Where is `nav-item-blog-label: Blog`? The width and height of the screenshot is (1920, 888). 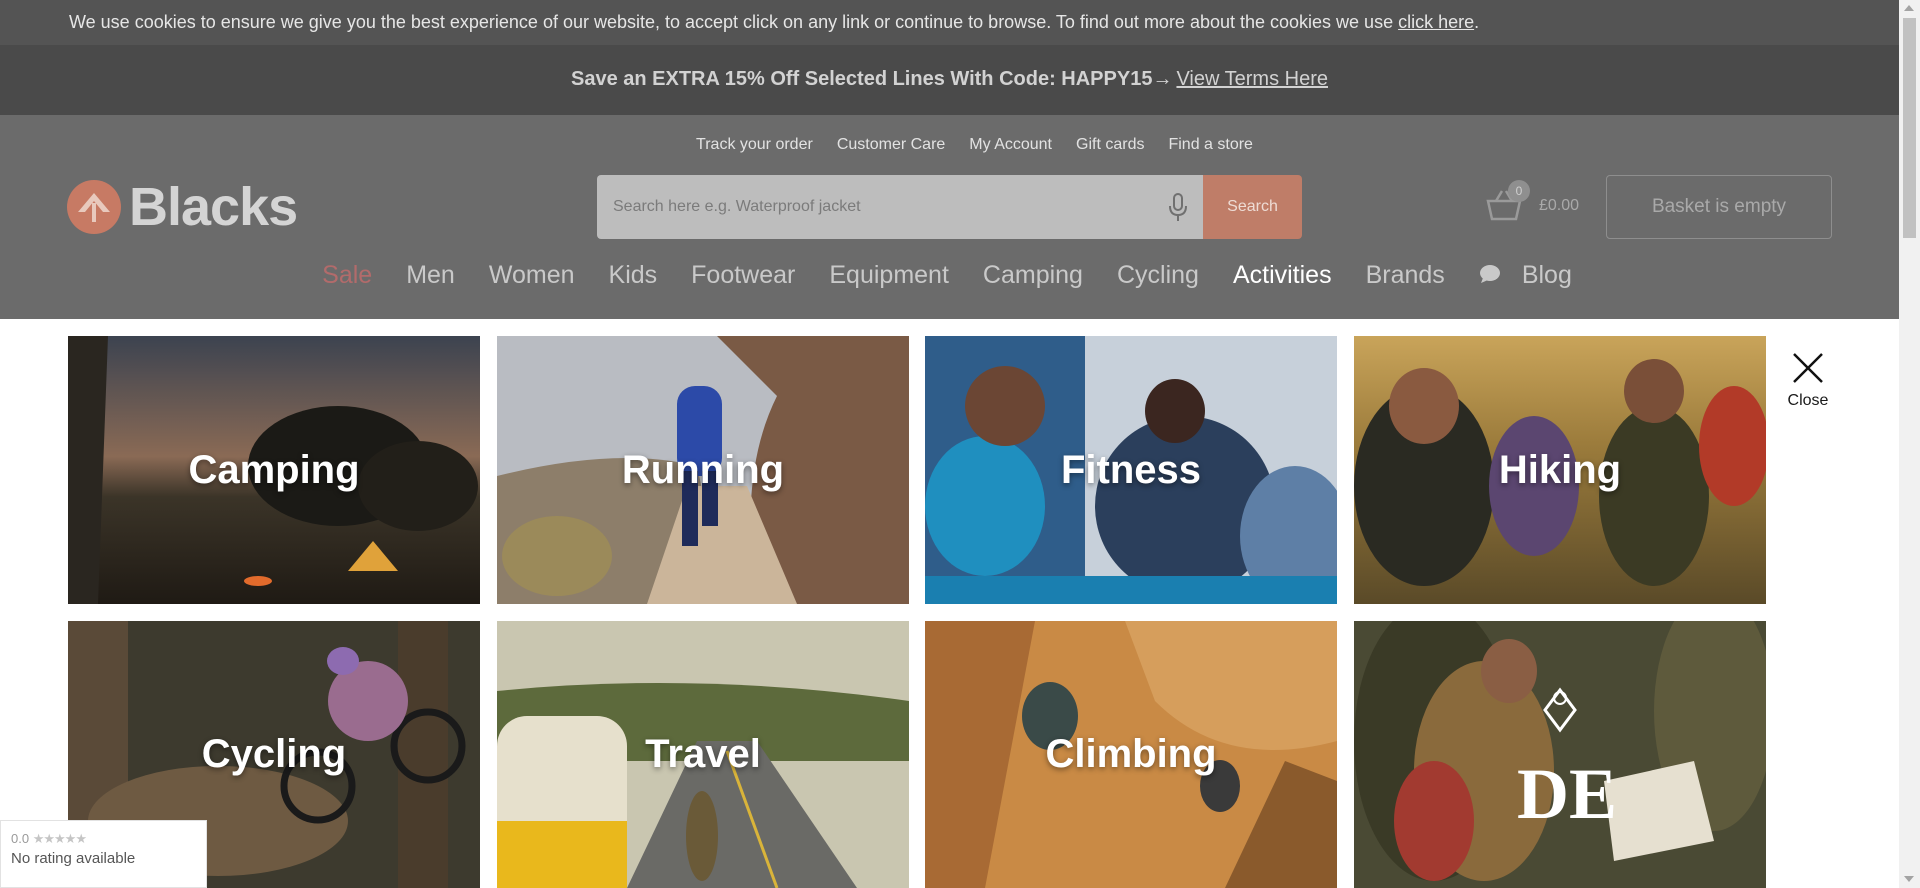
nav-item-blog-label: Blog is located at coordinates (1546, 275).